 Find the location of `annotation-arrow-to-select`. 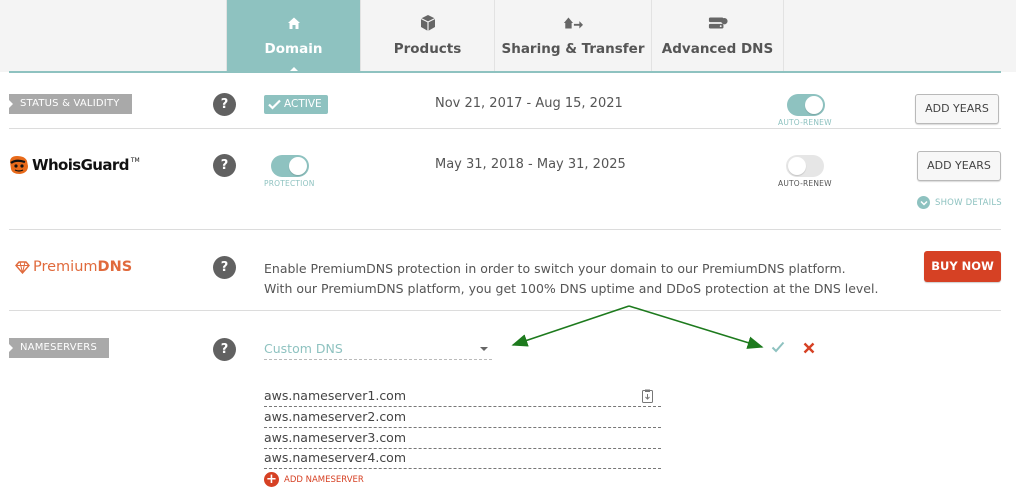

annotation-arrow-to-select is located at coordinates (570, 326).